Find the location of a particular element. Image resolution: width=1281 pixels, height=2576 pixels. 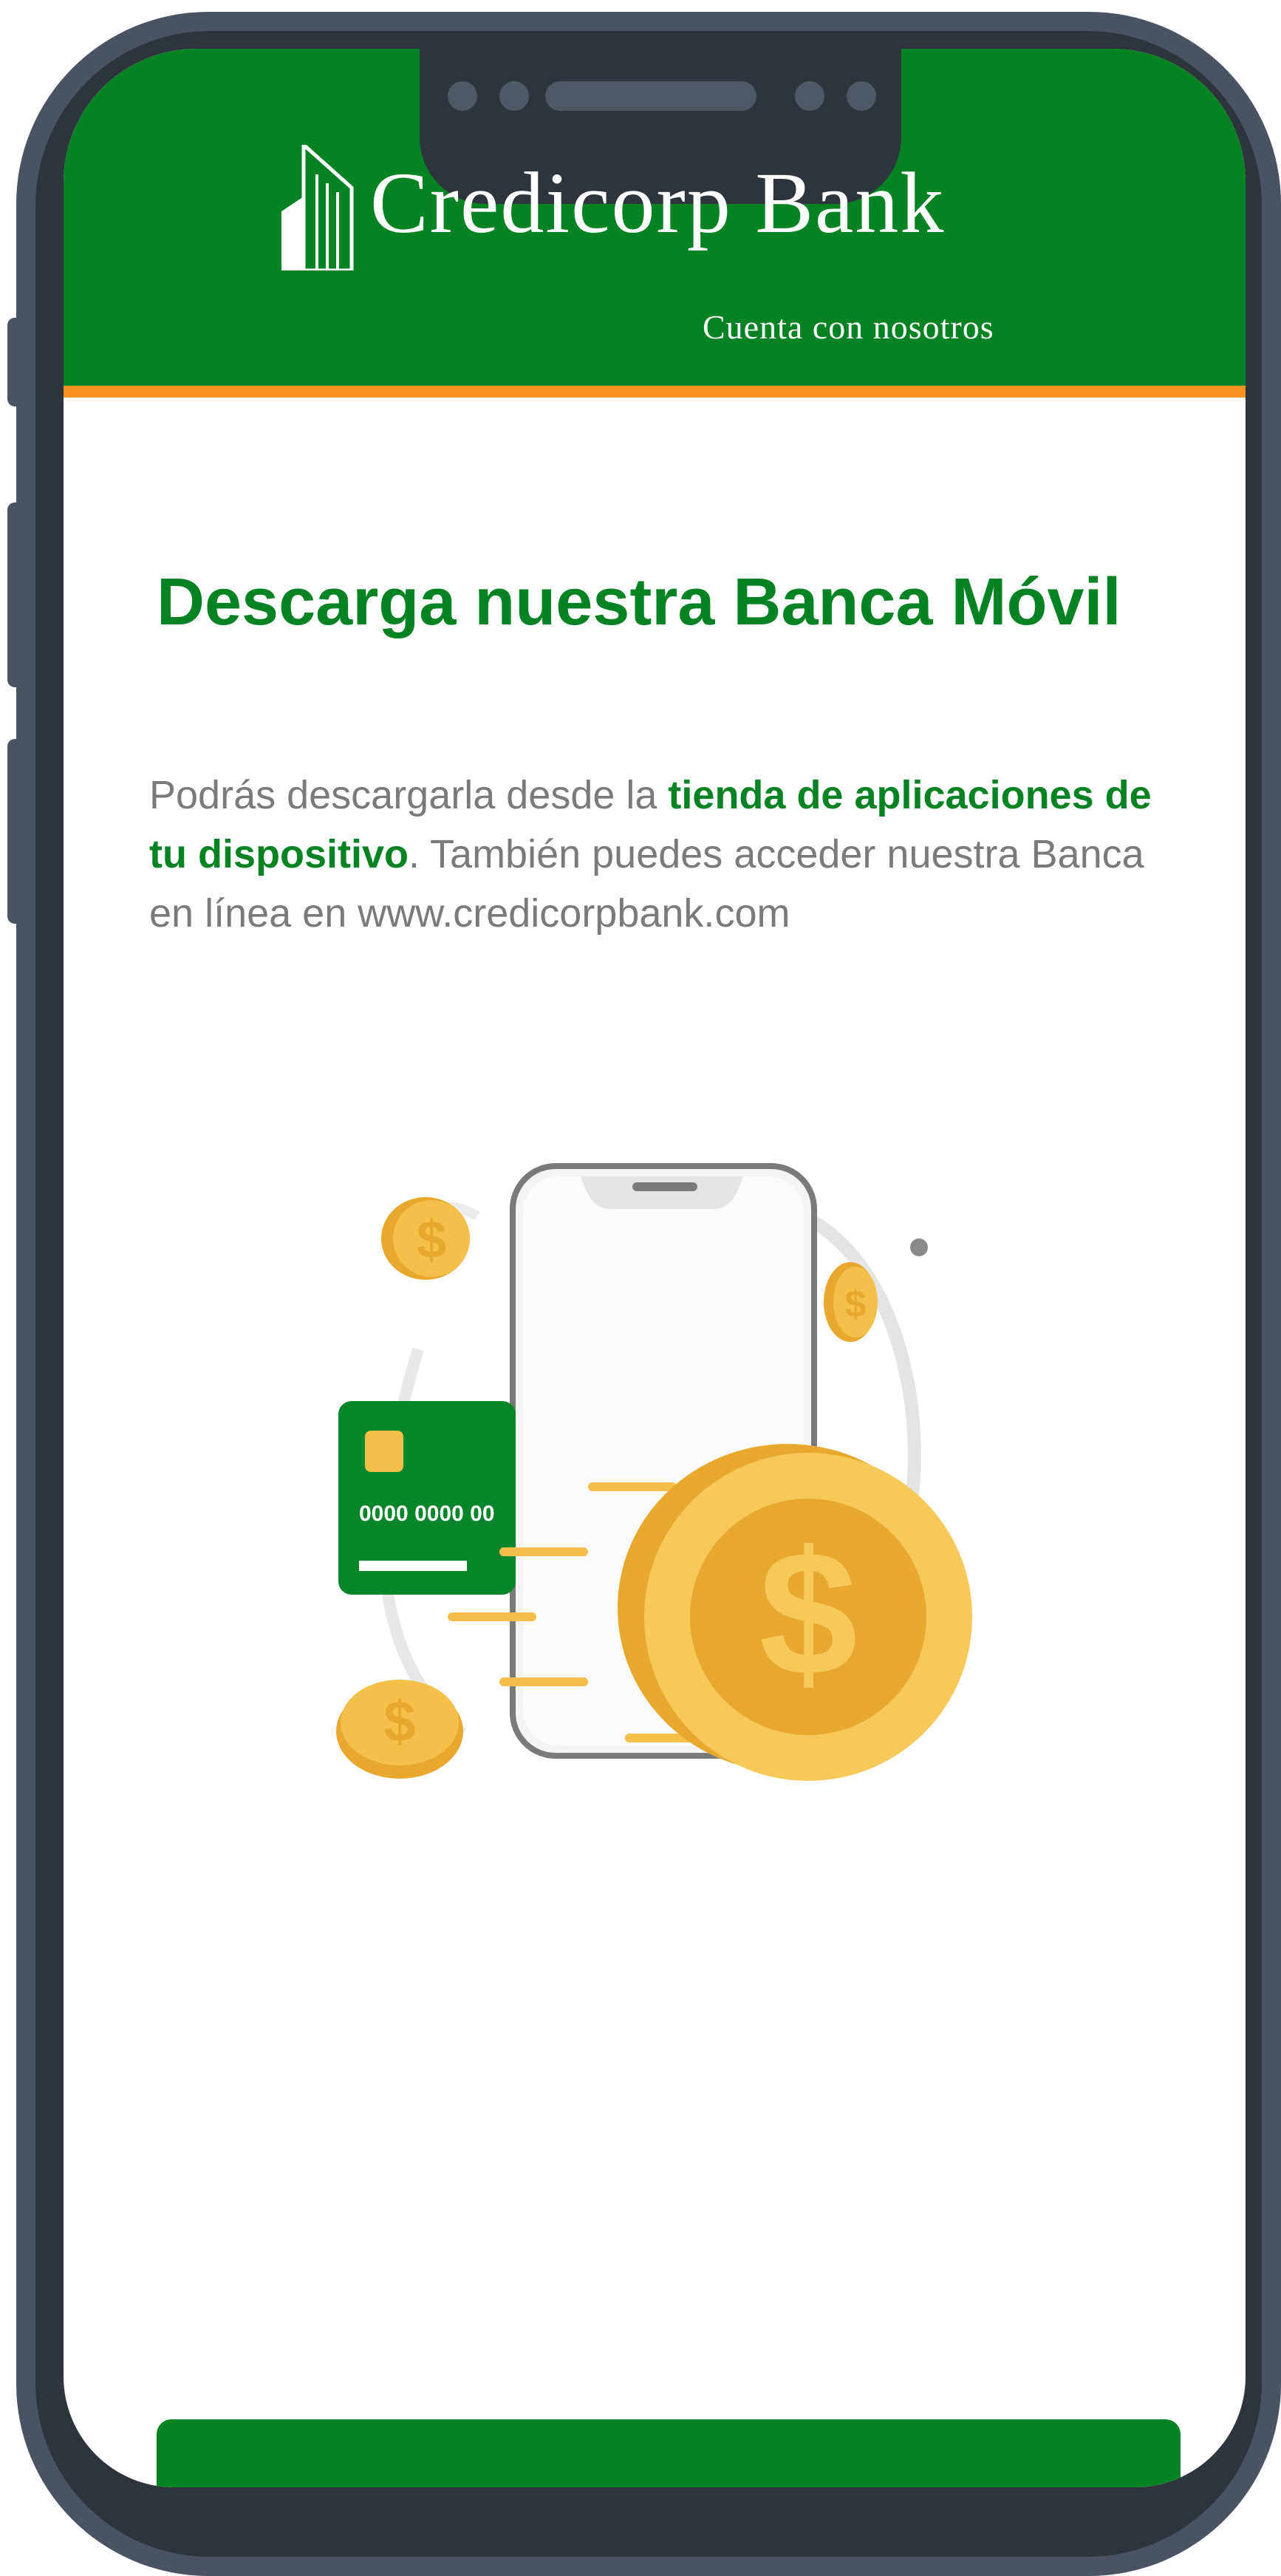

brand-logo: Credicorp Bank Cuenta con nosotros is located at coordinates (687, 245).